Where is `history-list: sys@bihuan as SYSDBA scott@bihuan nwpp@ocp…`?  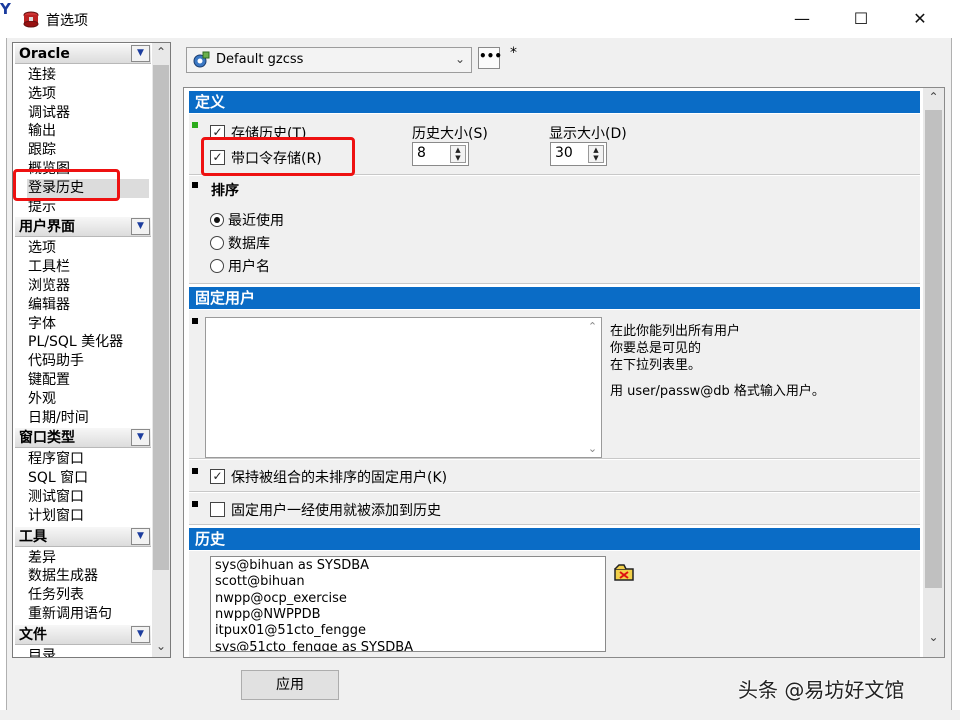
history-list: sys@bihuan as SYSDBA scott@bihuan nwpp@ocp… is located at coordinates (408, 604).